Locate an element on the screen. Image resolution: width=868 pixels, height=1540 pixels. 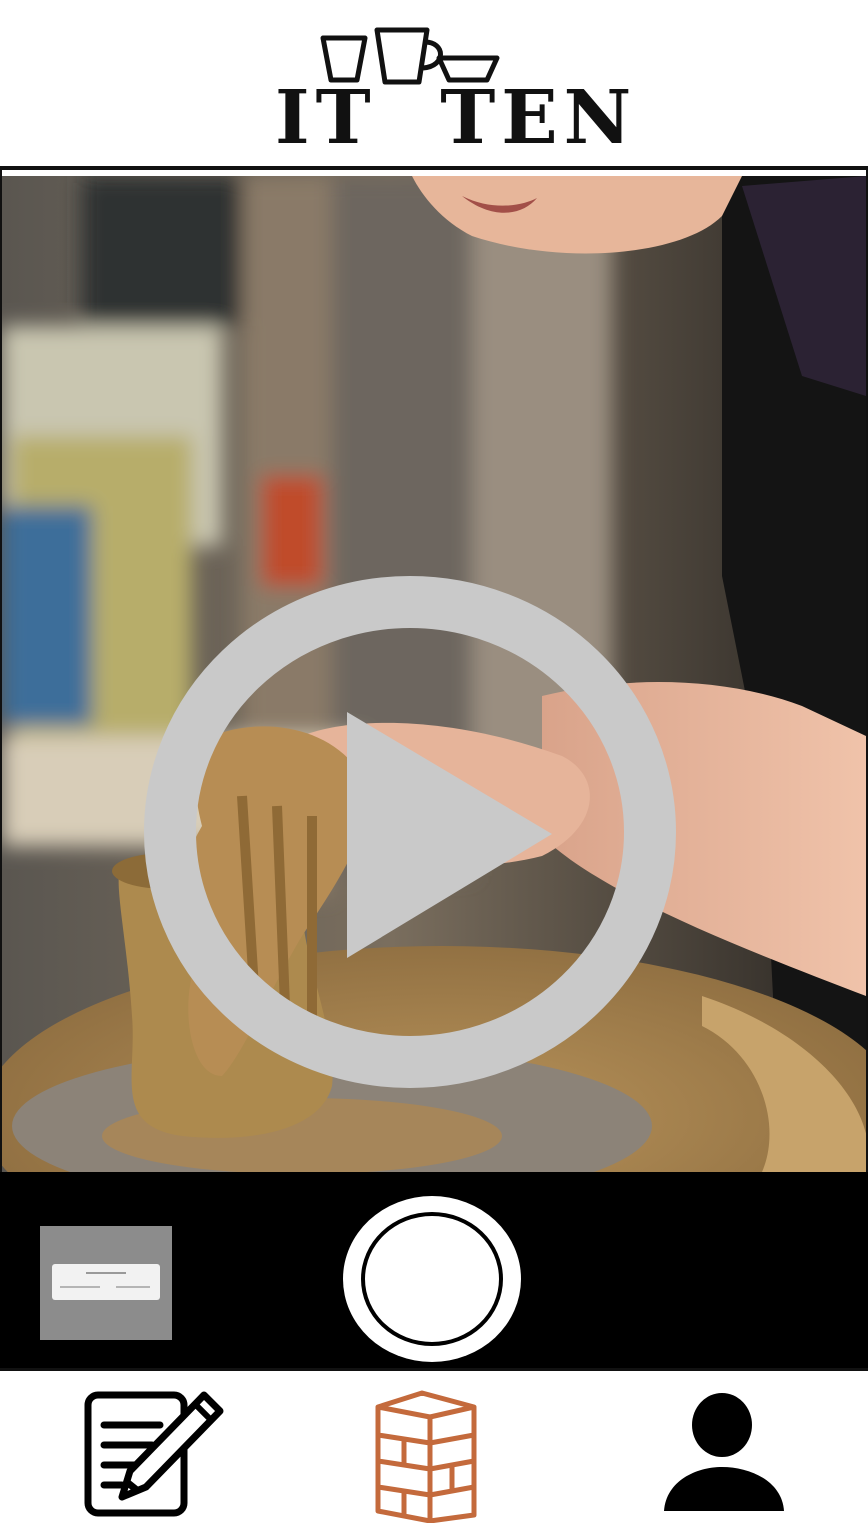
thumbnail-dialog-preview is located at coordinates (106, 1282).